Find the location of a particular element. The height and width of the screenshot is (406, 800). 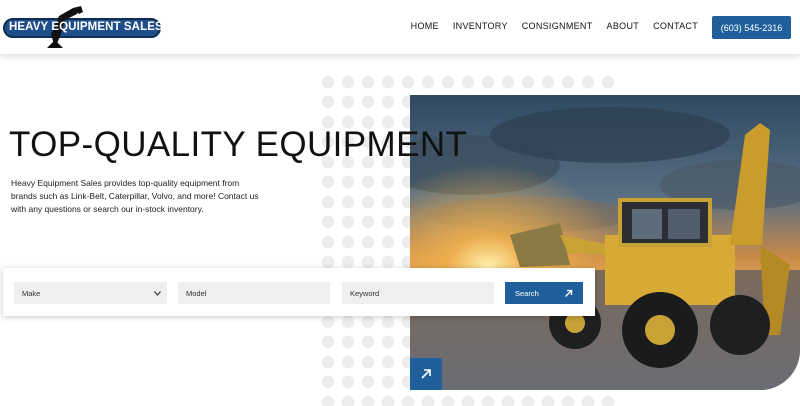

search-button: Search is located at coordinates (544, 293).